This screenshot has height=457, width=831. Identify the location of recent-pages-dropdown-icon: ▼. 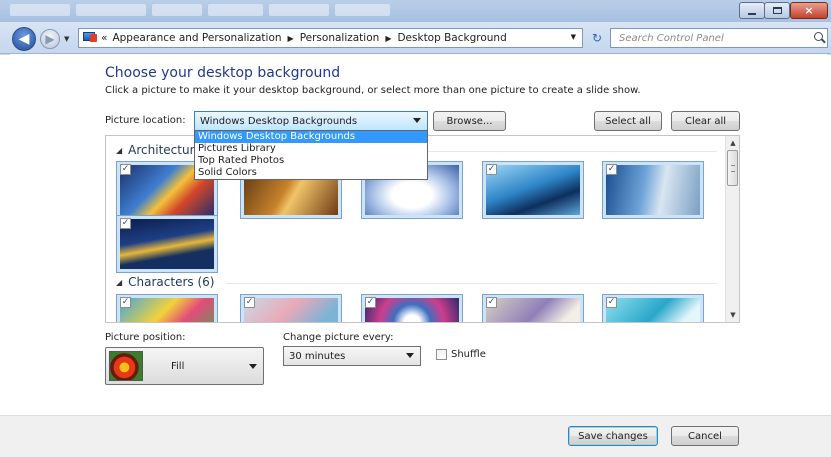
(66, 39).